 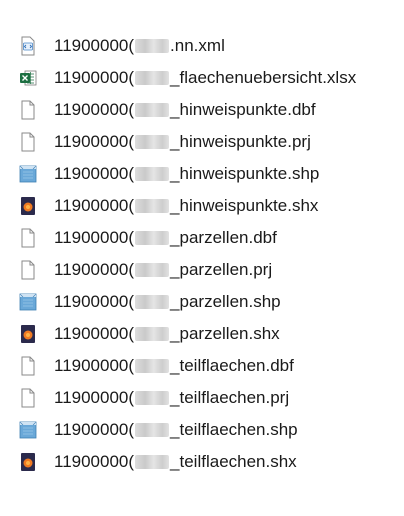 What do you see at coordinates (185, 109) in the screenshot?
I see `file-name: 11900000(_hinweispunkte.dbf` at bounding box center [185, 109].